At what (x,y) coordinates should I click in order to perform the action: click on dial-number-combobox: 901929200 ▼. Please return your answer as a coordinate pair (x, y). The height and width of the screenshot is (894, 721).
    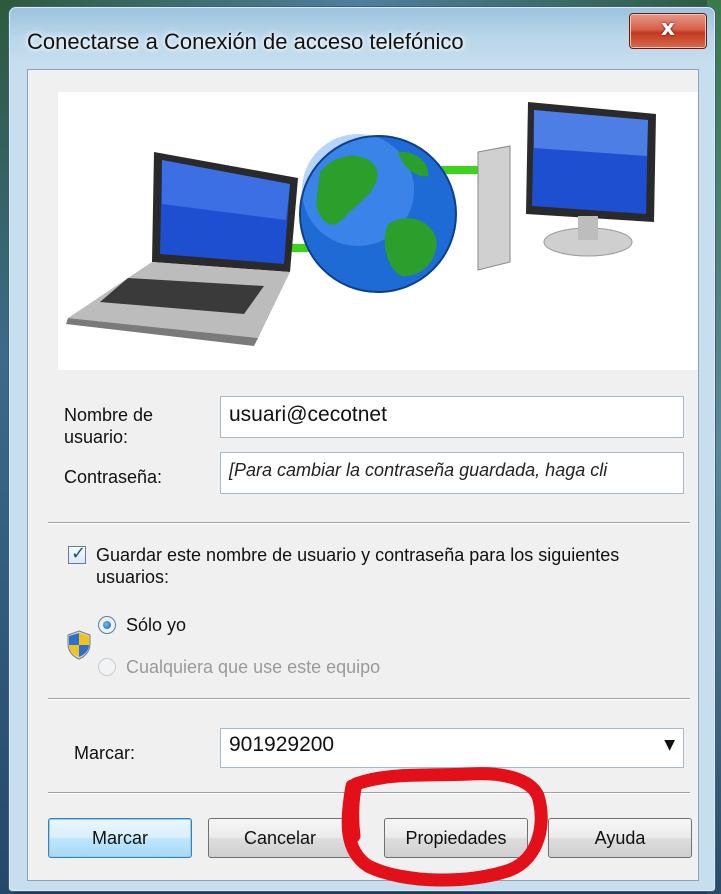
    Looking at the image, I should click on (452, 748).